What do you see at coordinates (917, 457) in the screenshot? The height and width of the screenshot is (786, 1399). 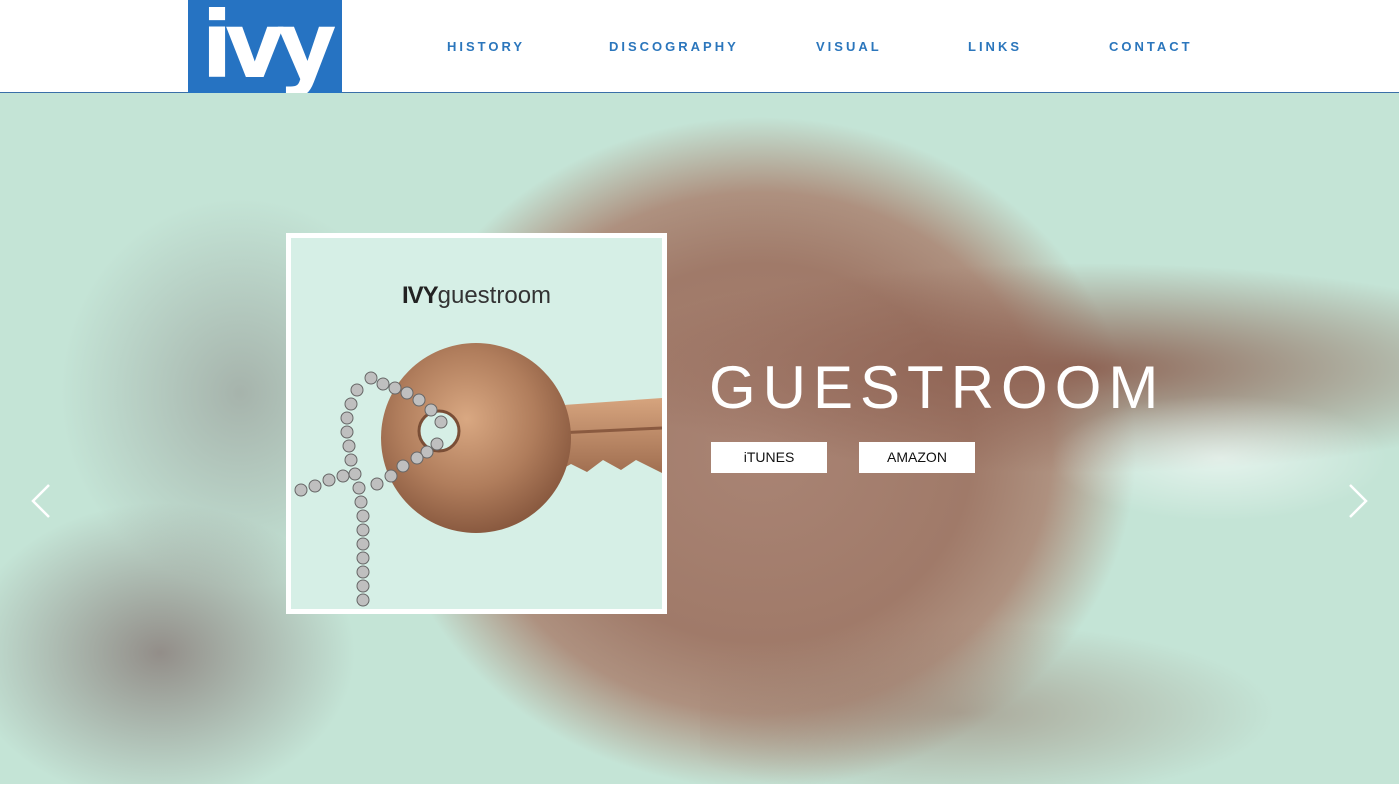 I see `amazon-button: AMAZON` at bounding box center [917, 457].